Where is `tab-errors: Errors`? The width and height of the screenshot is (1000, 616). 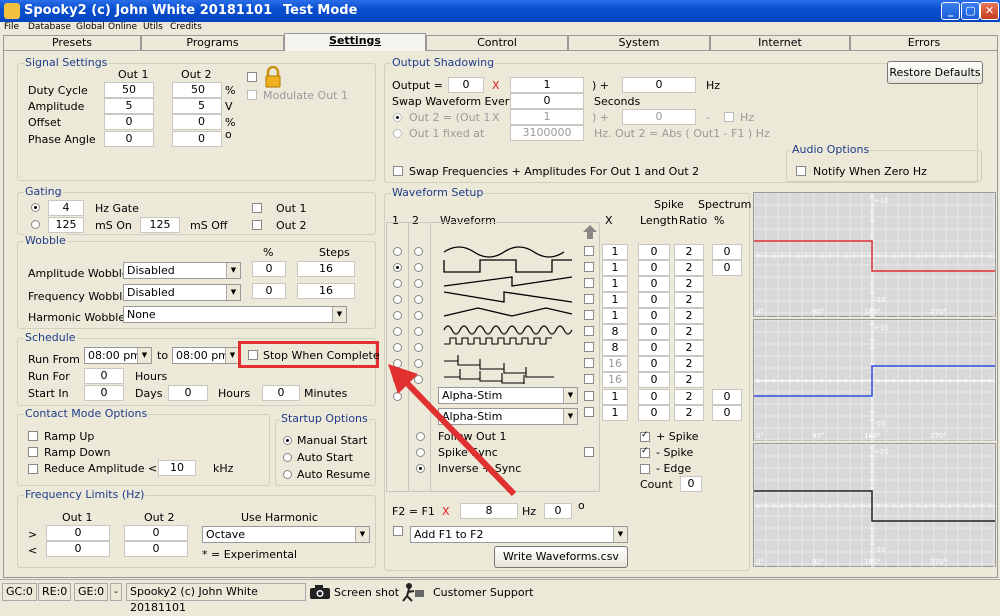
tab-errors: Errors is located at coordinates (924, 42).